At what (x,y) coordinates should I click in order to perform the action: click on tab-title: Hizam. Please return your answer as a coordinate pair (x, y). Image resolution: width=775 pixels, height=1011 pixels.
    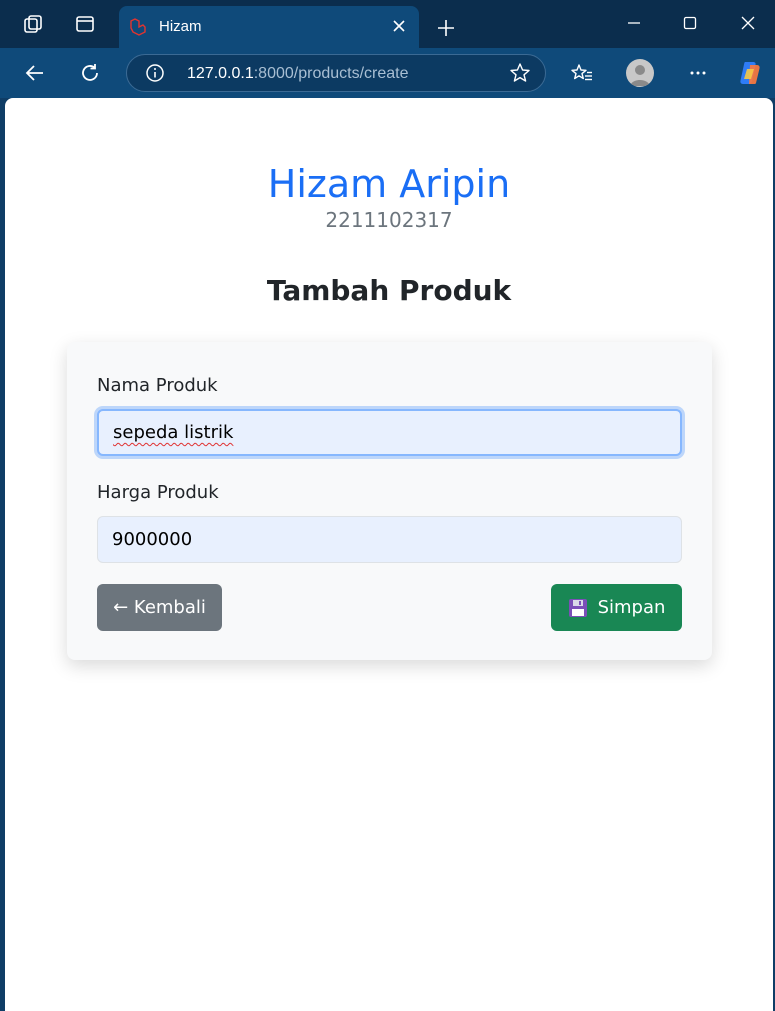
    Looking at the image, I should click on (180, 26).